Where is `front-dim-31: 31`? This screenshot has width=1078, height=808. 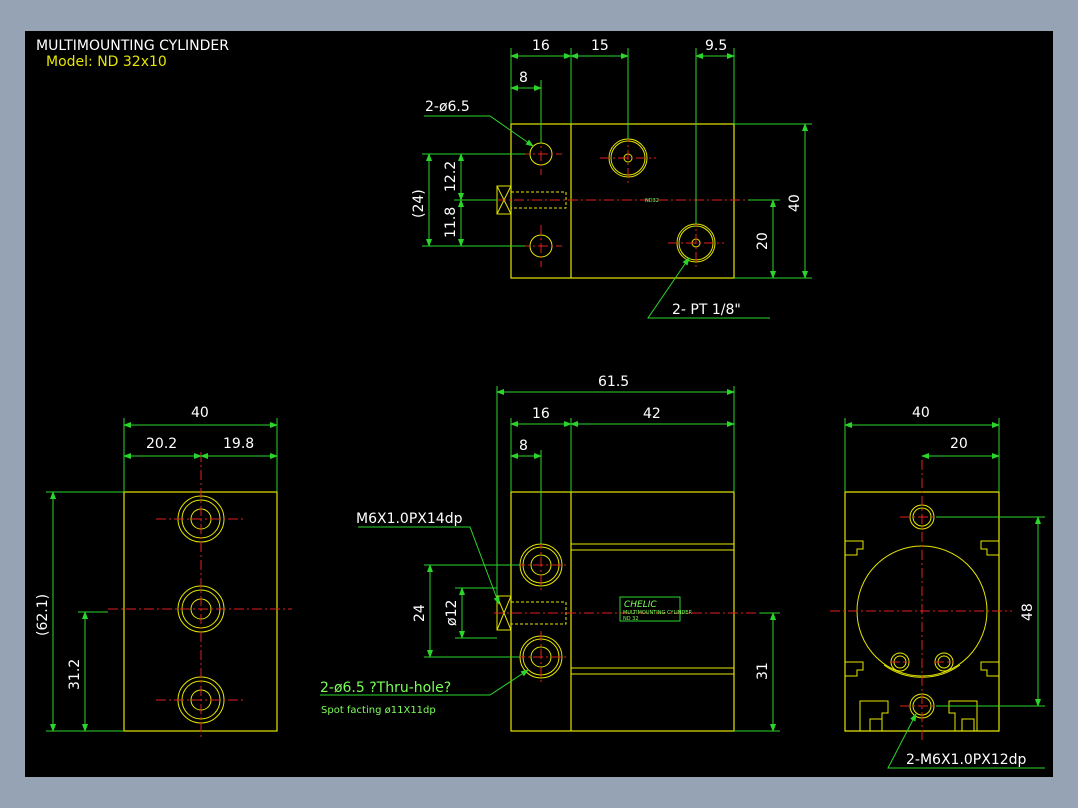 front-dim-31: 31 is located at coordinates (763, 671).